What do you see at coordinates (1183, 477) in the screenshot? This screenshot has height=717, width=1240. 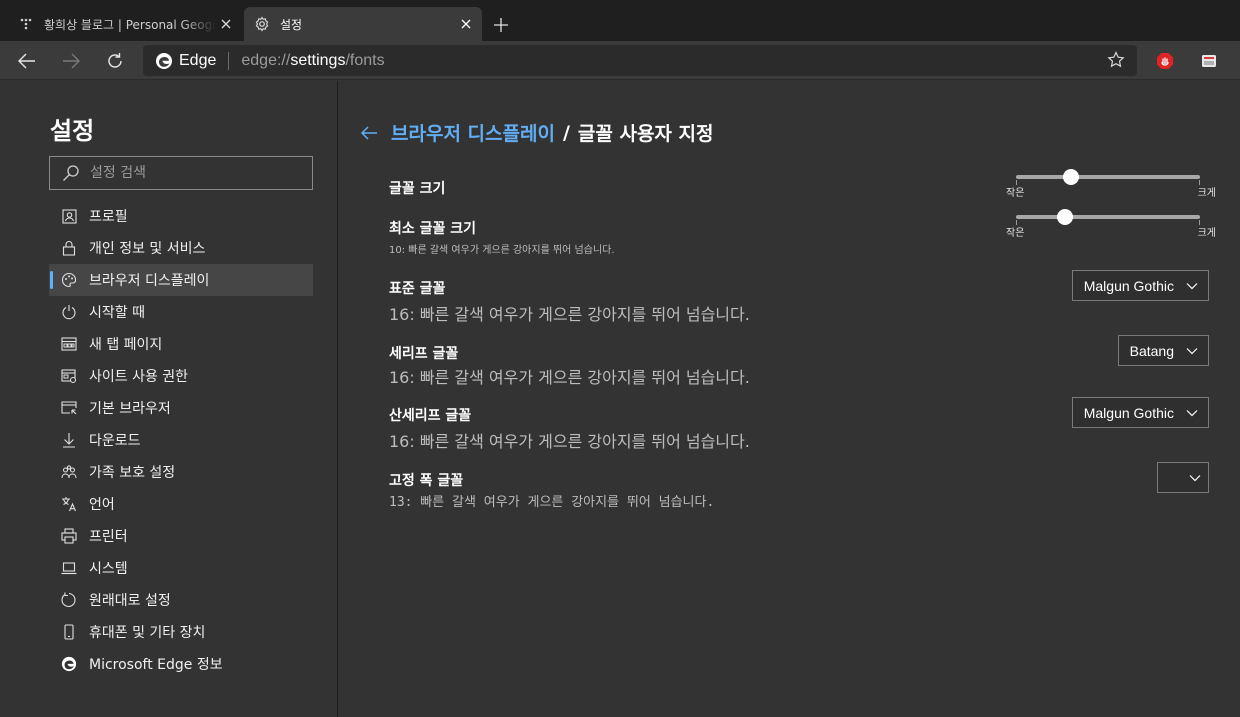 I see `fixed-width-font-select` at bounding box center [1183, 477].